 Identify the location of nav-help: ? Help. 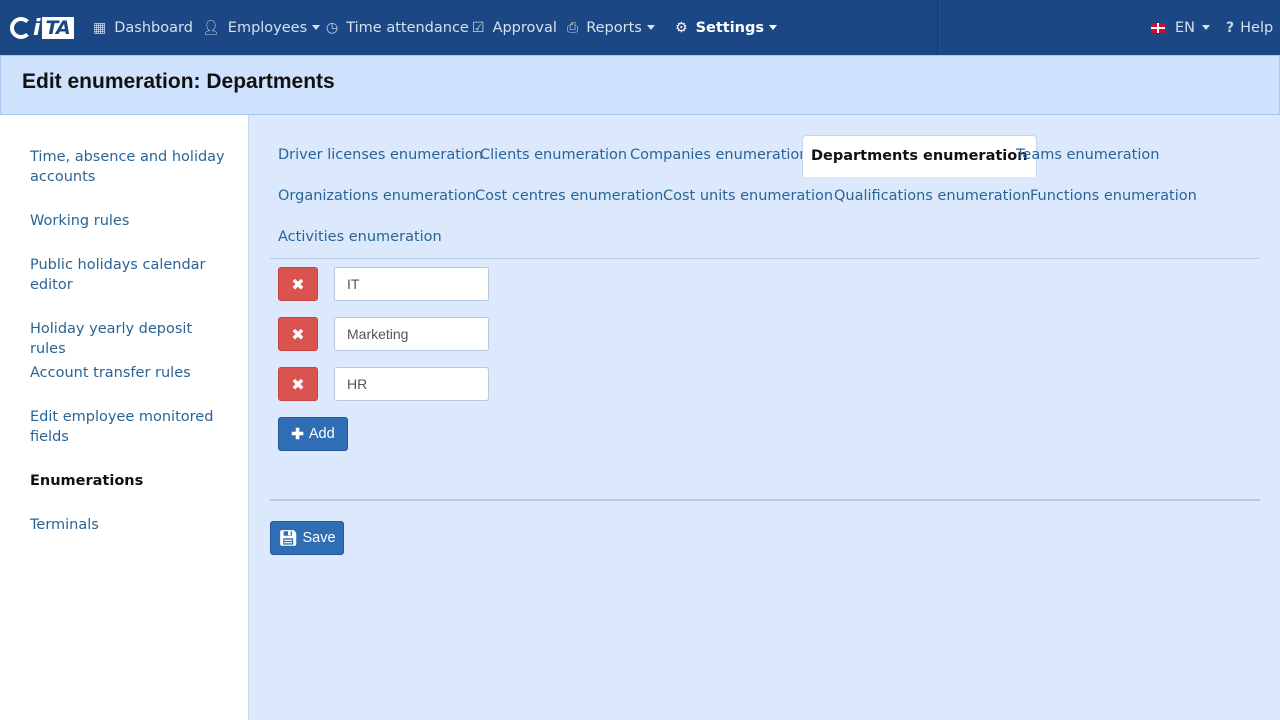
(1249, 27).